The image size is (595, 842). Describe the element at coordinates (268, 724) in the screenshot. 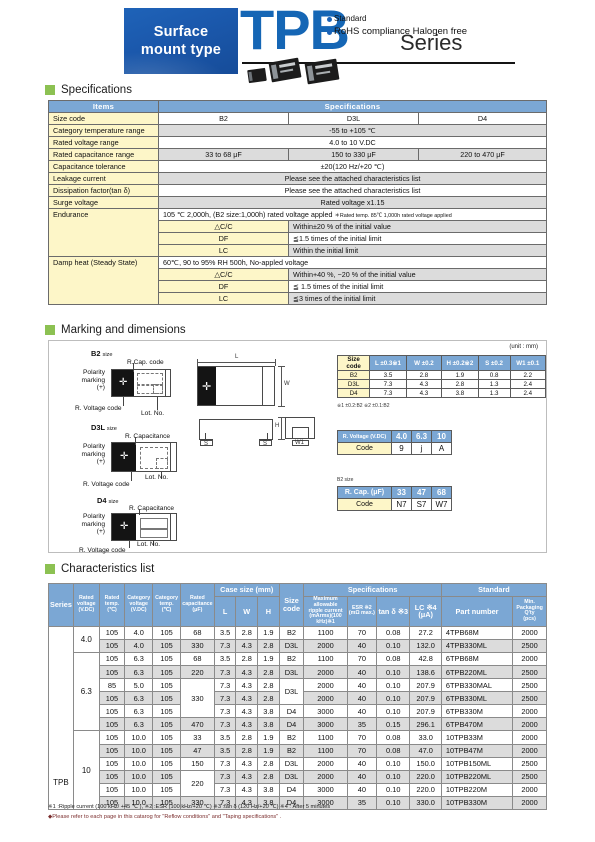

I see `cell-case-H: 3.8` at that location.